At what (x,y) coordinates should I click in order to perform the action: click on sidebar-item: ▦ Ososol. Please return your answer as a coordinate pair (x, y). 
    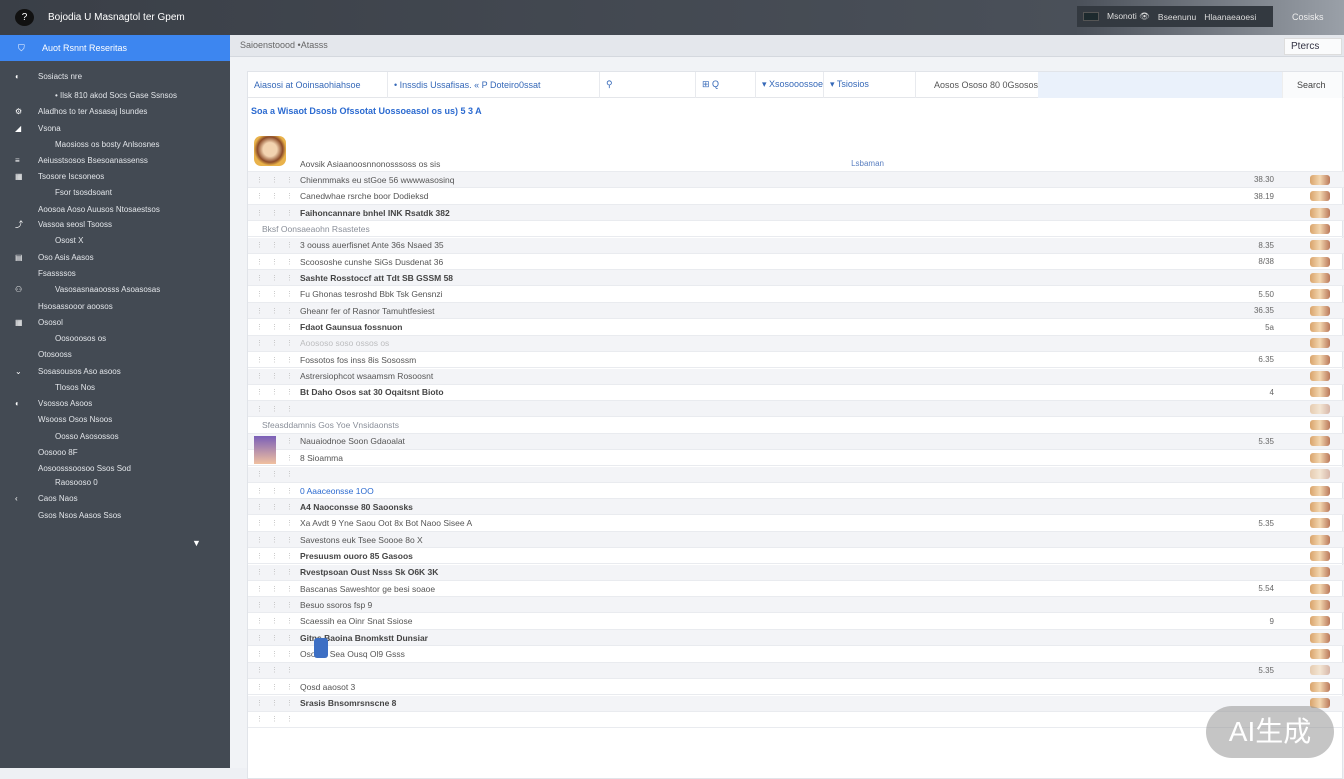
    Looking at the image, I should click on (115, 322).